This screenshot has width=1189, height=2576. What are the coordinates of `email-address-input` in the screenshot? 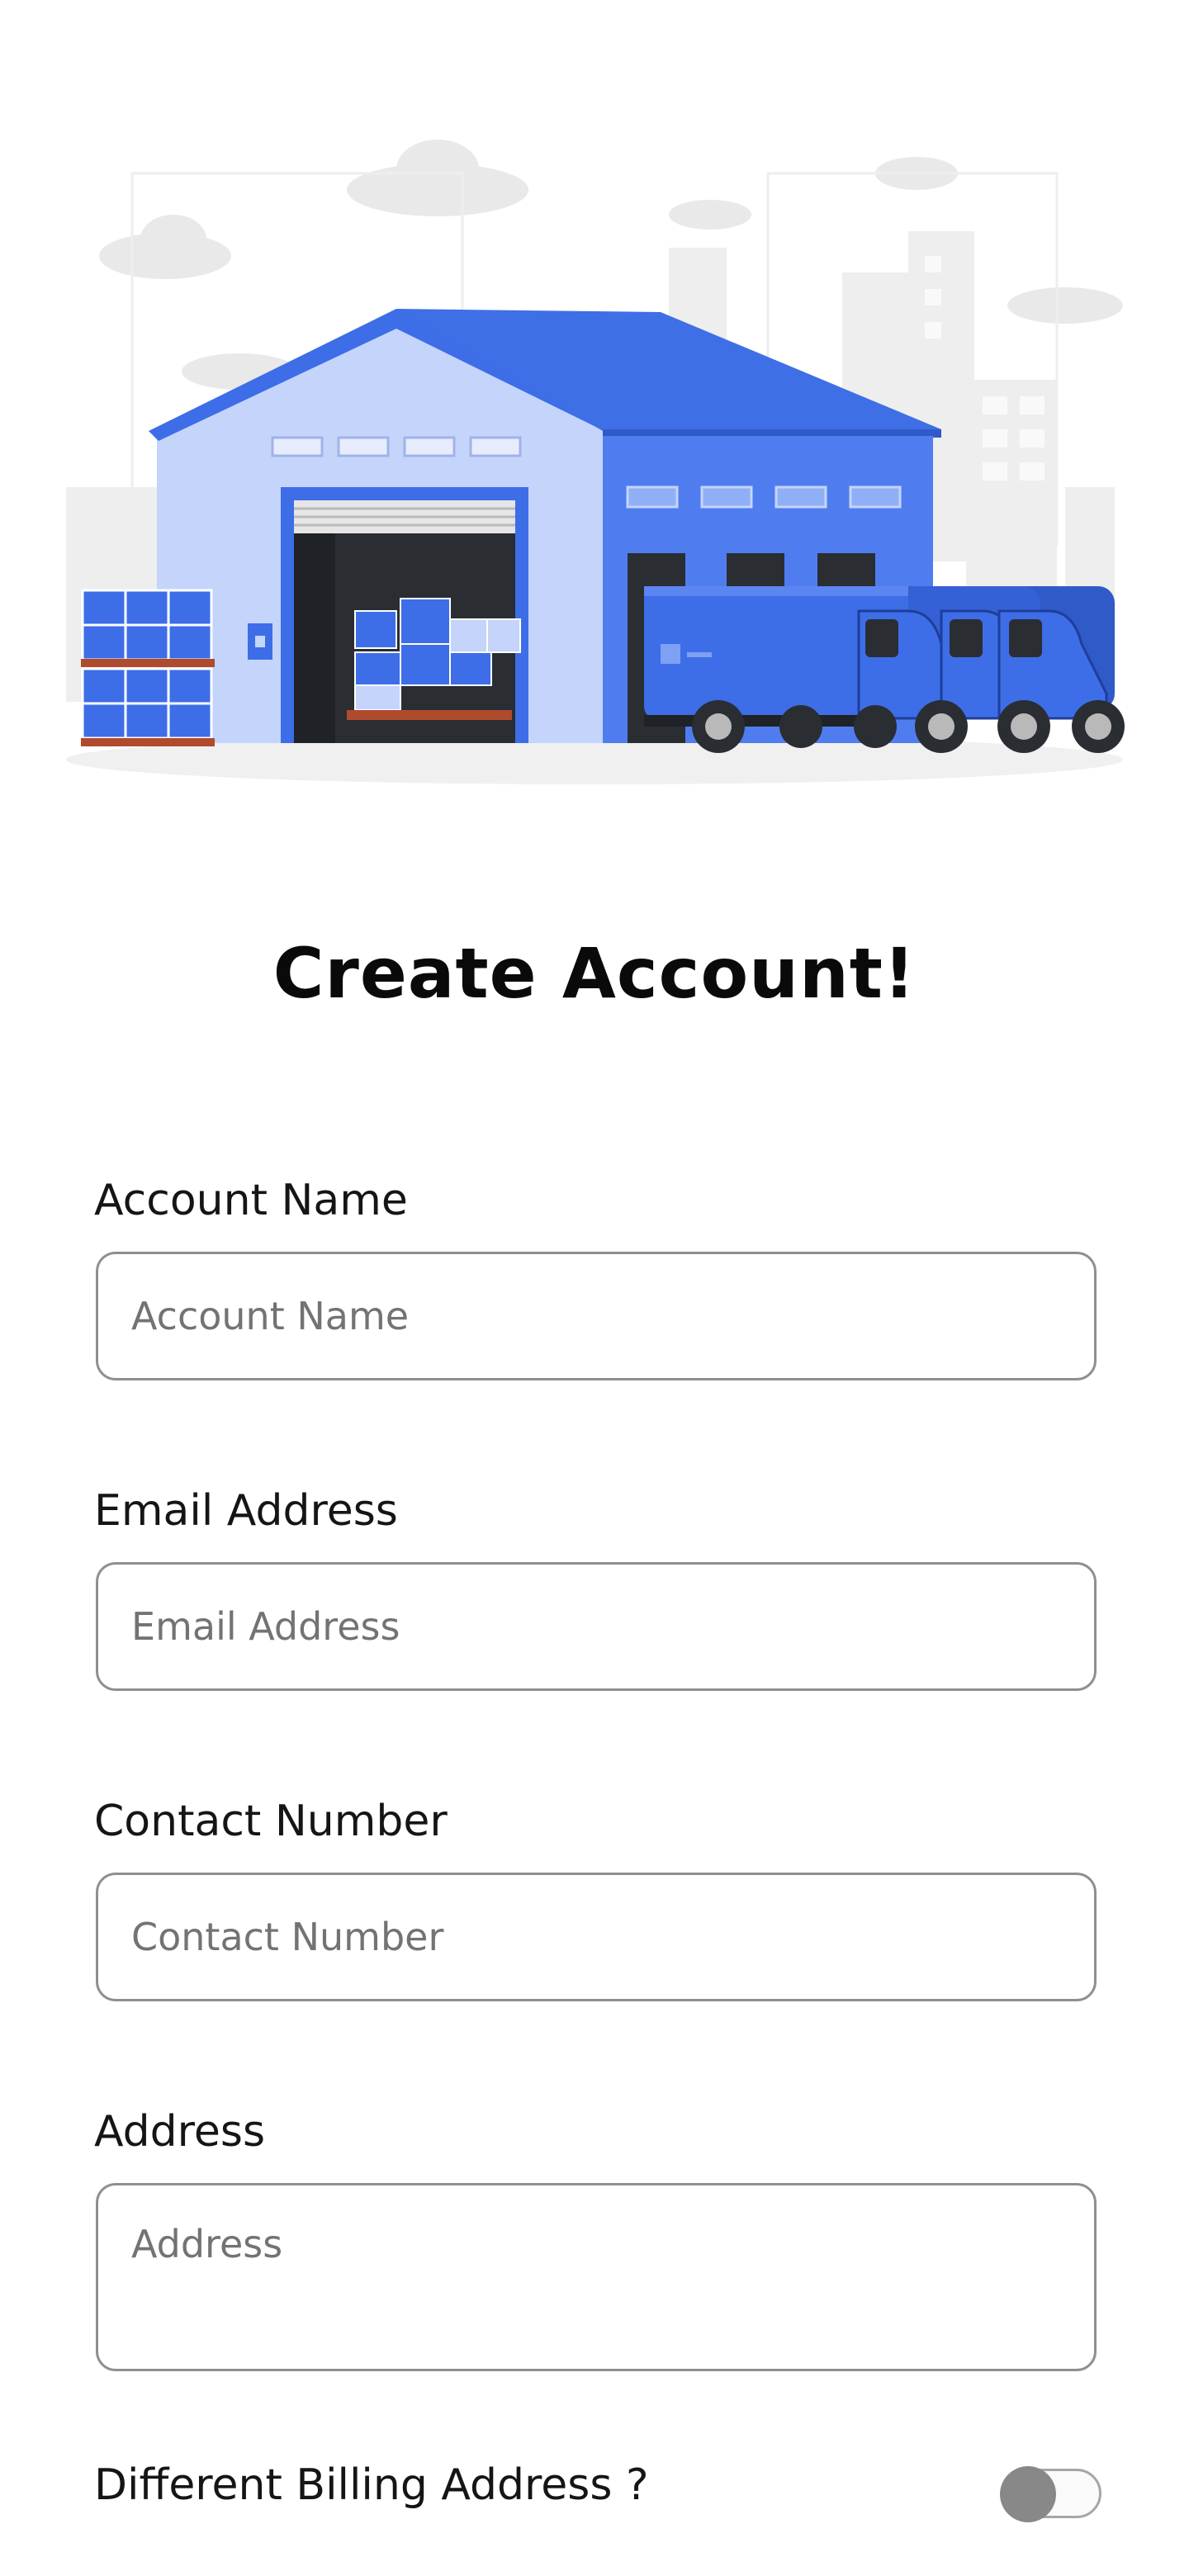 It's located at (596, 1626).